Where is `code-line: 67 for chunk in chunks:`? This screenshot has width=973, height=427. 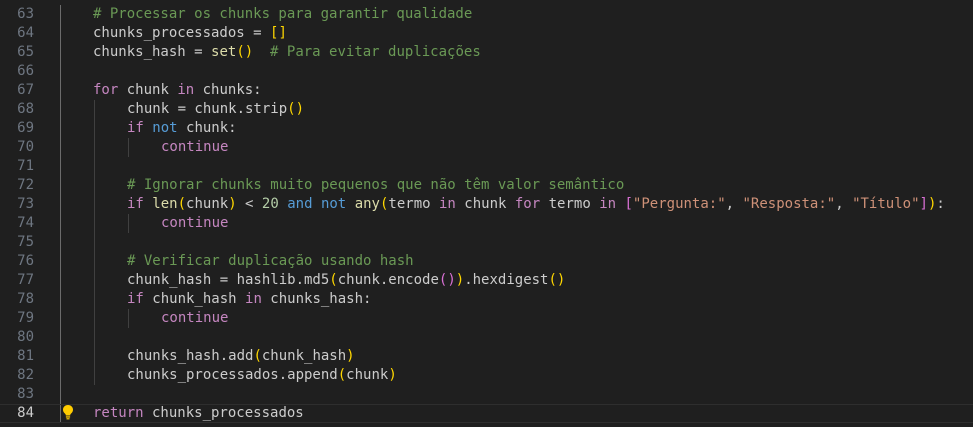 code-line: 67 for chunk in chunks: is located at coordinates (486, 90).